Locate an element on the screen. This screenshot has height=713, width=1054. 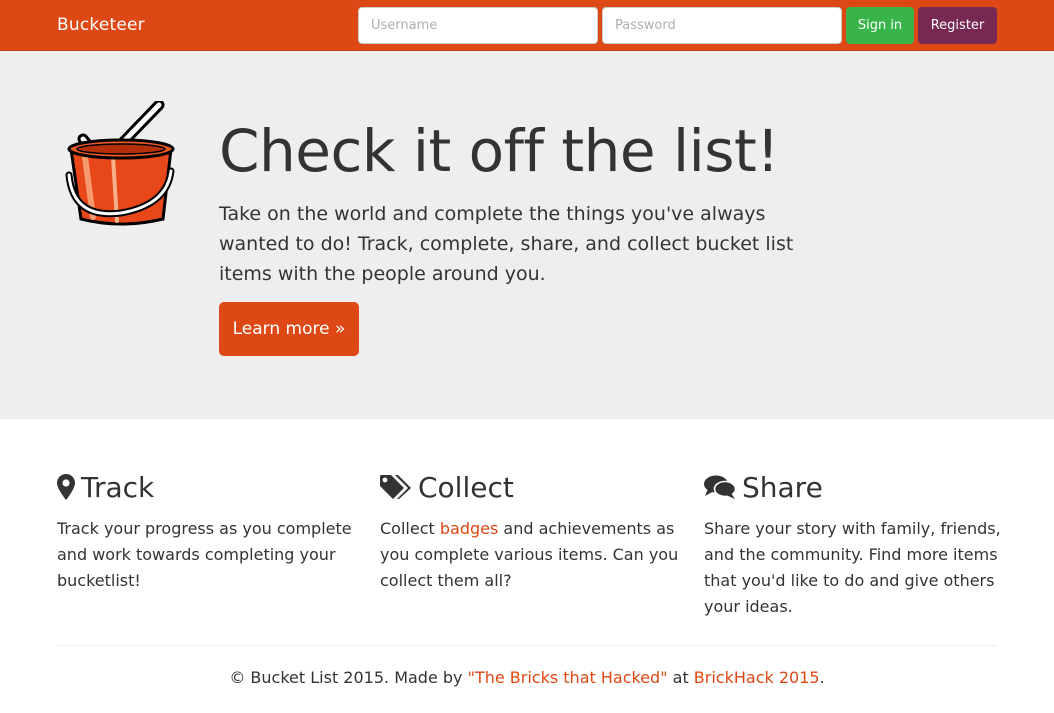
map-marker-icon is located at coordinates (66, 487).